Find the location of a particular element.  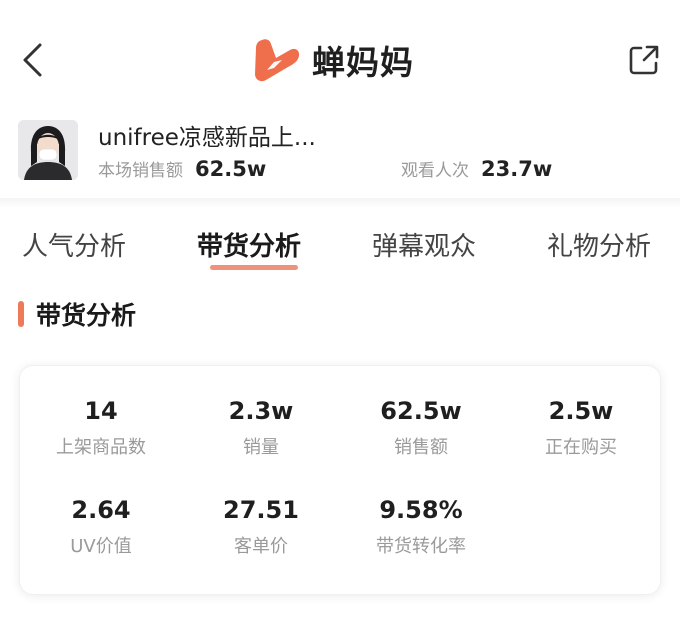

metric-value: 62.5w is located at coordinates (421, 411).